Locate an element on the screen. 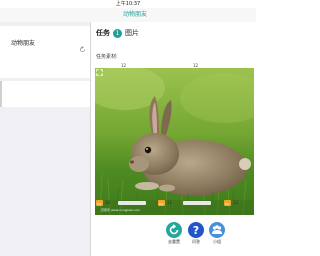 The width and height of the screenshot is (320, 256). question-icon: ? is located at coordinates (196, 230).